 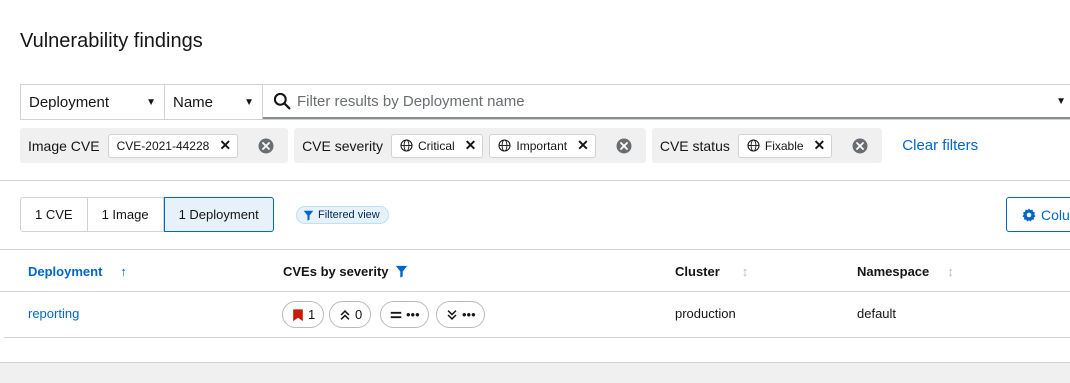 I want to click on entity-select: Deployment ▼, so click(x=93, y=102).